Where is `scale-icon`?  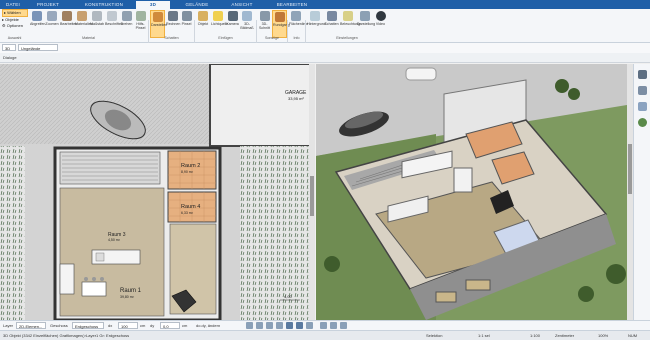
scale-icon is located at coordinates (97, 16).